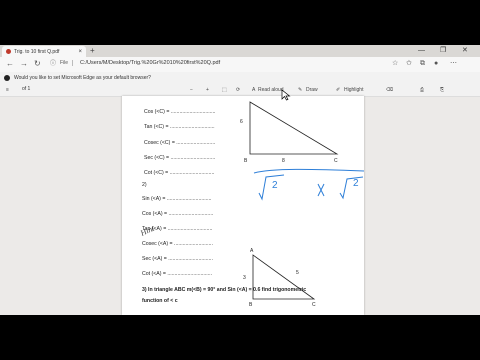  What do you see at coordinates (244, 278) in the screenshot?
I see `t2-side-ab: 3` at bounding box center [244, 278].